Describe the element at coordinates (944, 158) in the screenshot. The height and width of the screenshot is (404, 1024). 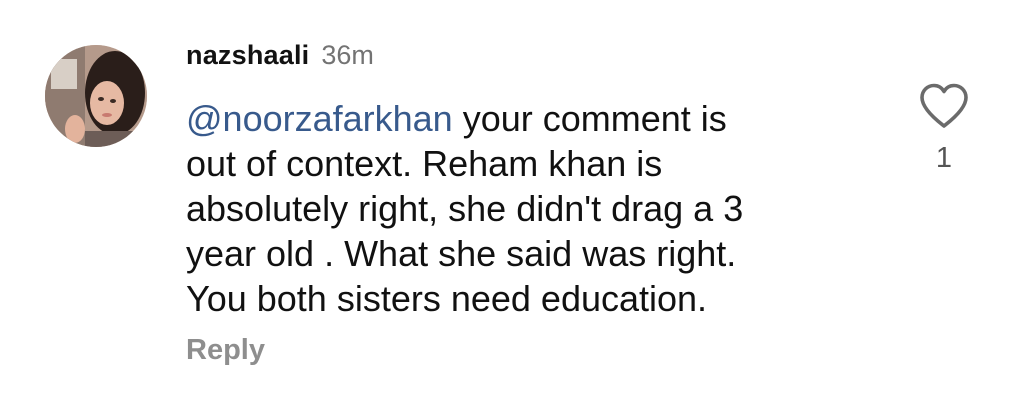
I see `like-count: 1` at that location.